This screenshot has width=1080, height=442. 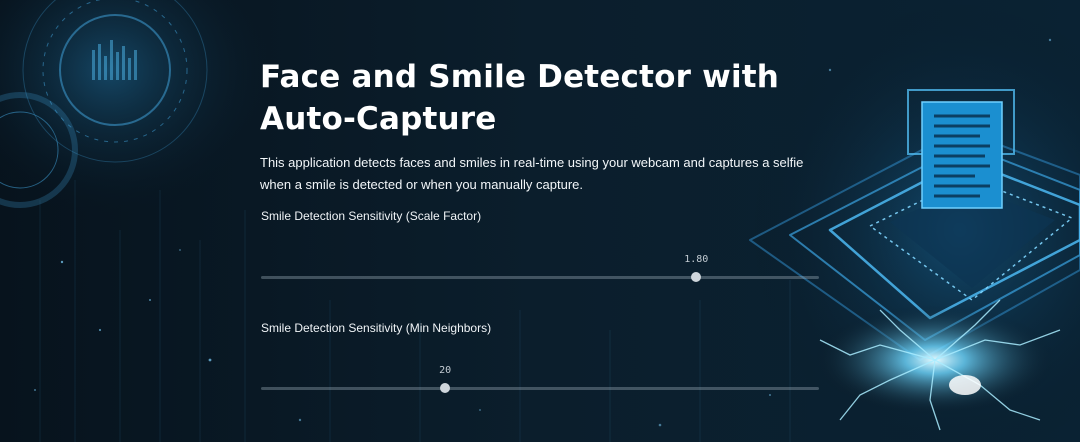 I want to click on slider-value: 1.80, so click(x=696, y=259).